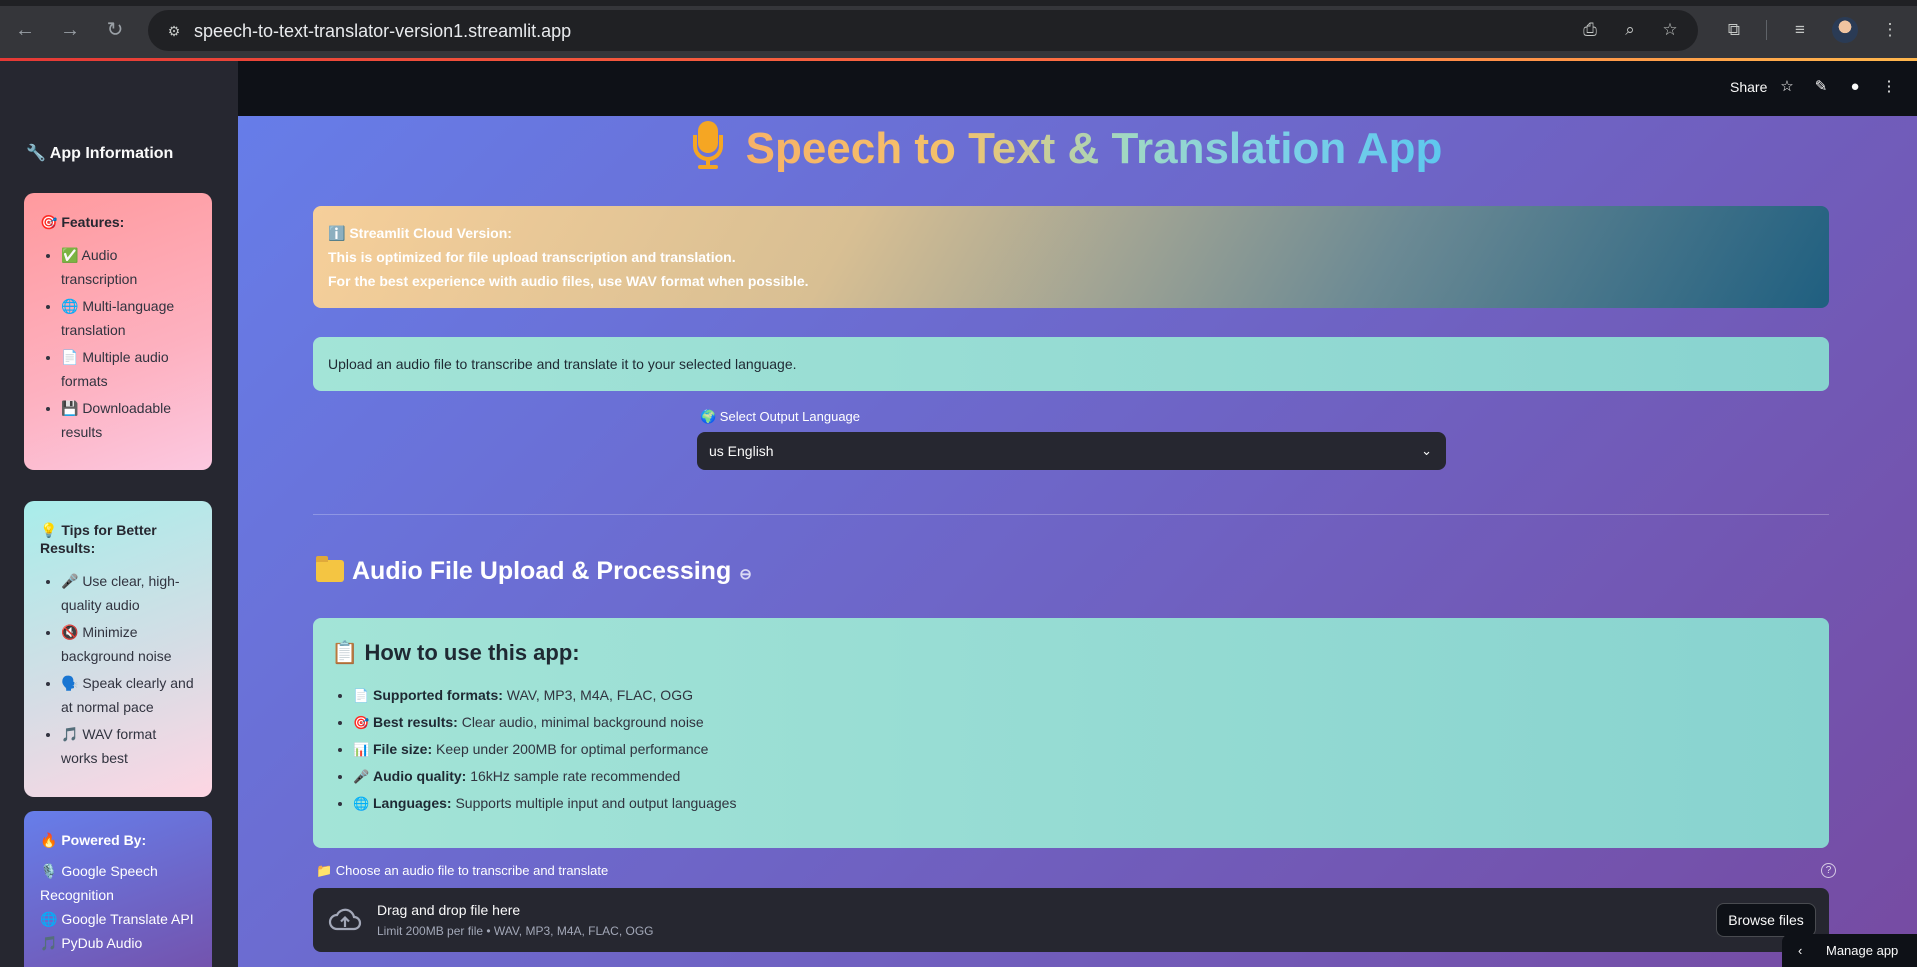  Describe the element at coordinates (98, 539) in the screenshot. I see `tips-heading: 💡 Tips for Better Results:` at that location.